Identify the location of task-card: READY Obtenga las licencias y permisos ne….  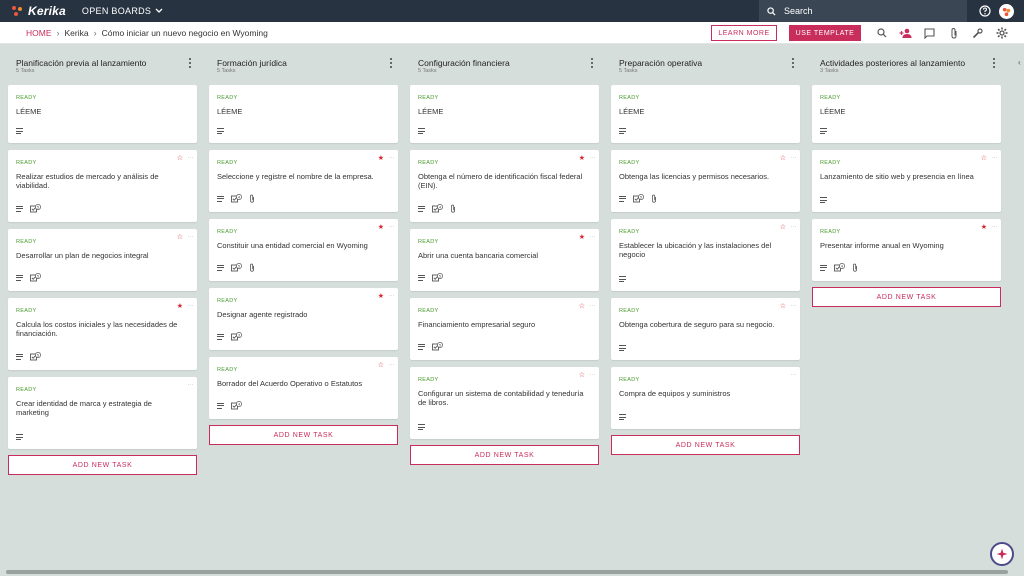
(705, 181).